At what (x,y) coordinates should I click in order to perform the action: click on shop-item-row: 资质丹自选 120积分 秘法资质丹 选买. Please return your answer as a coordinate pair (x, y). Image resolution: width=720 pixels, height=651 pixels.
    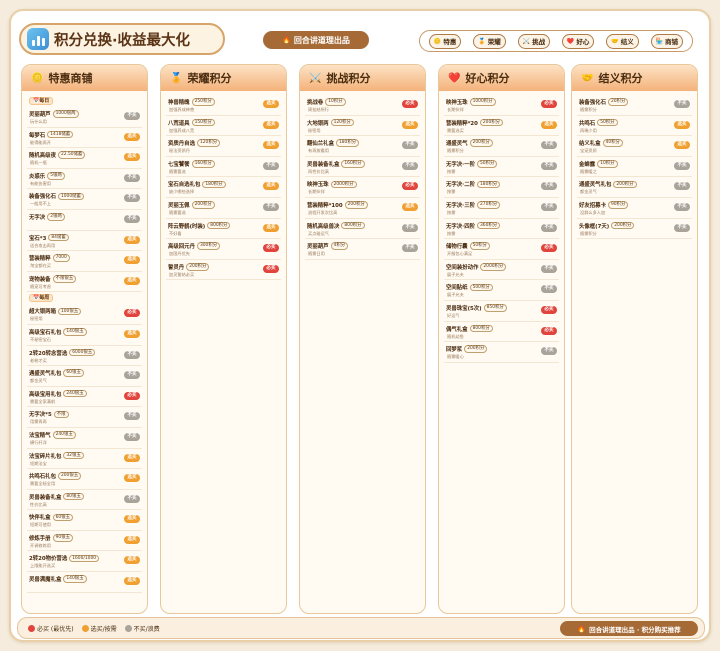
    Looking at the image, I should click on (223, 146).